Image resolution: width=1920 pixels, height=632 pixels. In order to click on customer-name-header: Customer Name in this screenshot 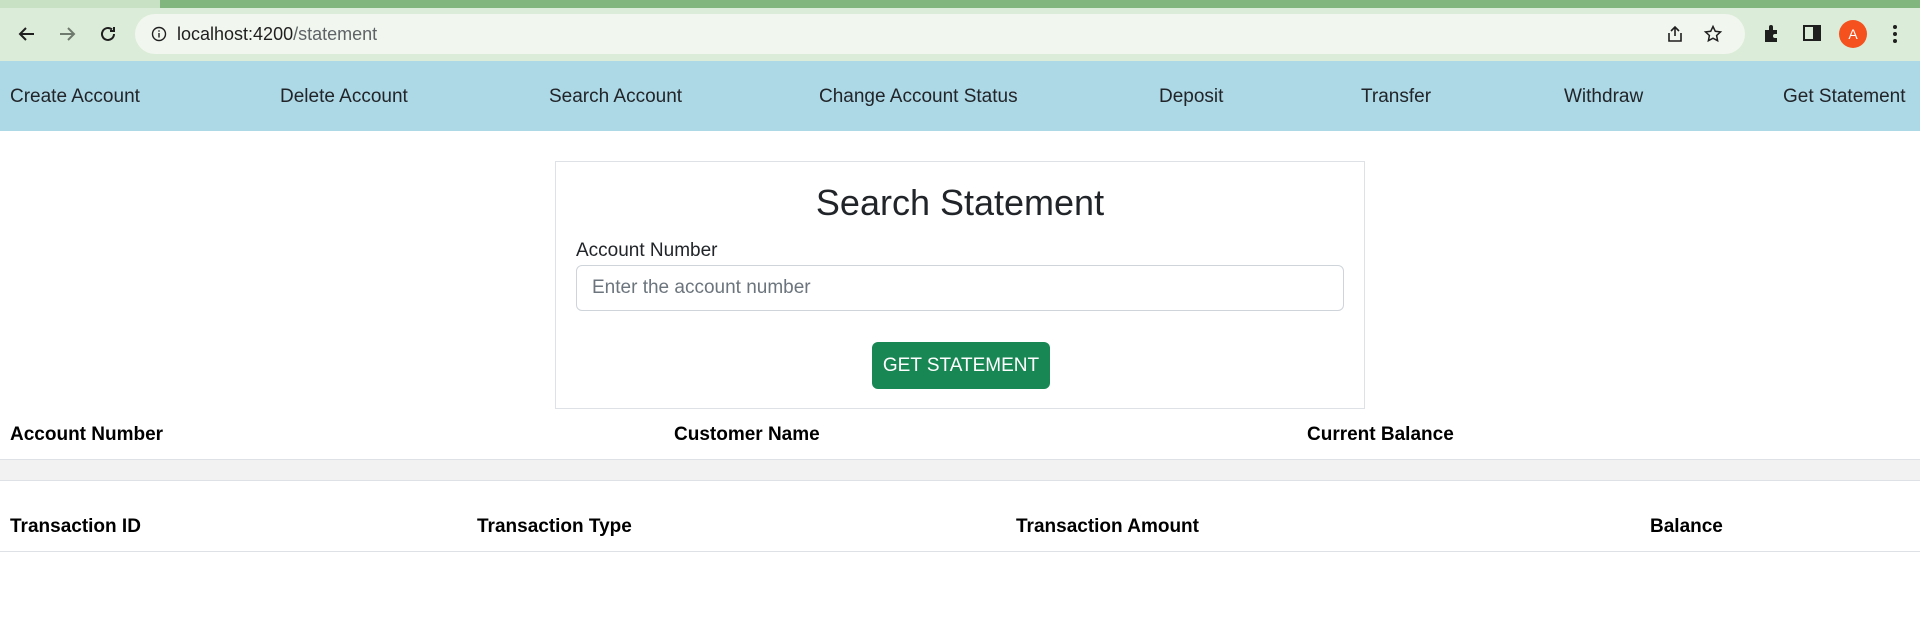, I will do `click(747, 434)`.